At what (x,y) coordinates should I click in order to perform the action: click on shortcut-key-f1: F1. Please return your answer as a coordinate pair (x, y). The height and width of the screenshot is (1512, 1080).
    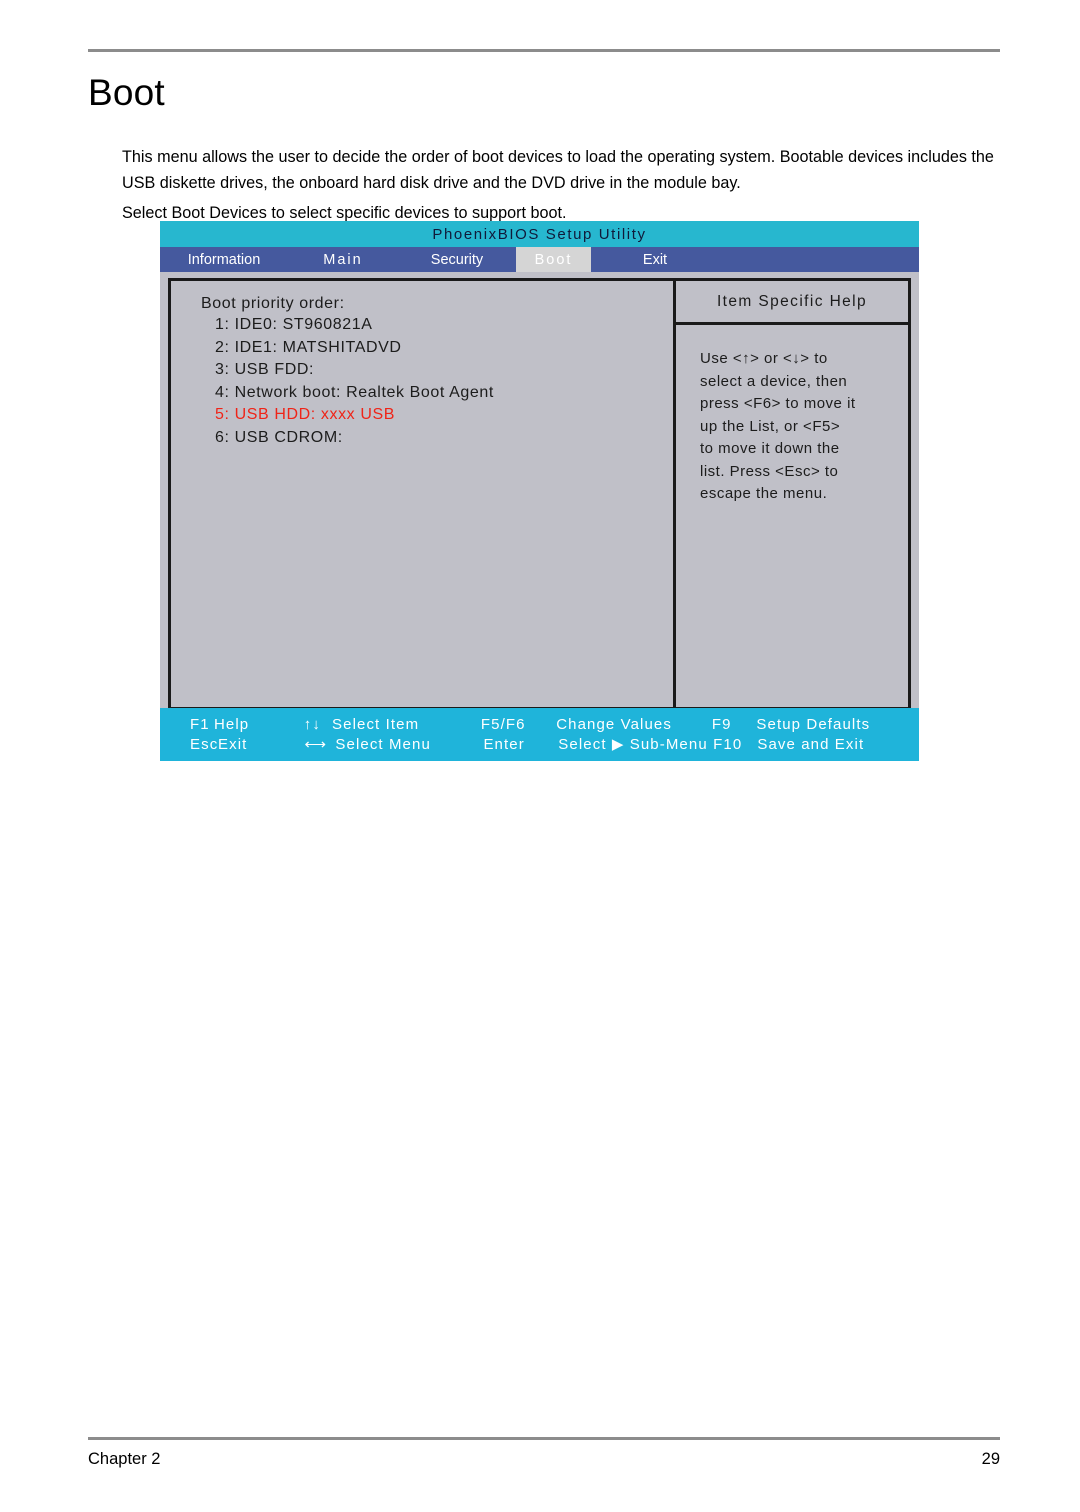
    Looking at the image, I should click on (187, 724).